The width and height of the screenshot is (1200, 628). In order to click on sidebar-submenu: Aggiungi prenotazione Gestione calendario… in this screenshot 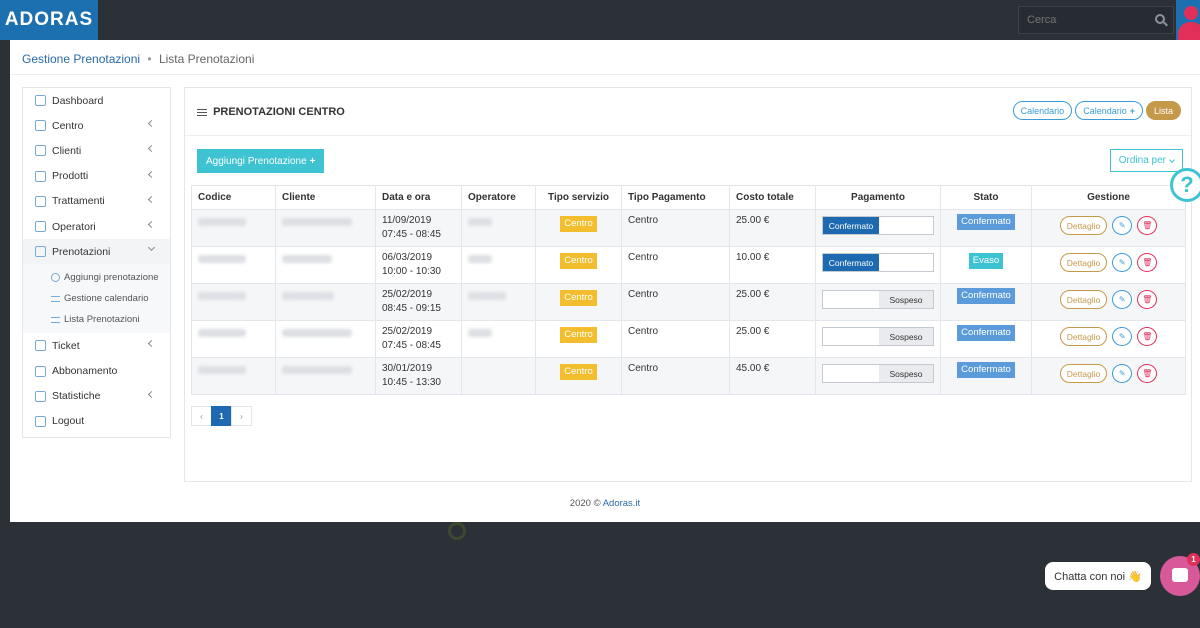, I will do `click(96, 299)`.